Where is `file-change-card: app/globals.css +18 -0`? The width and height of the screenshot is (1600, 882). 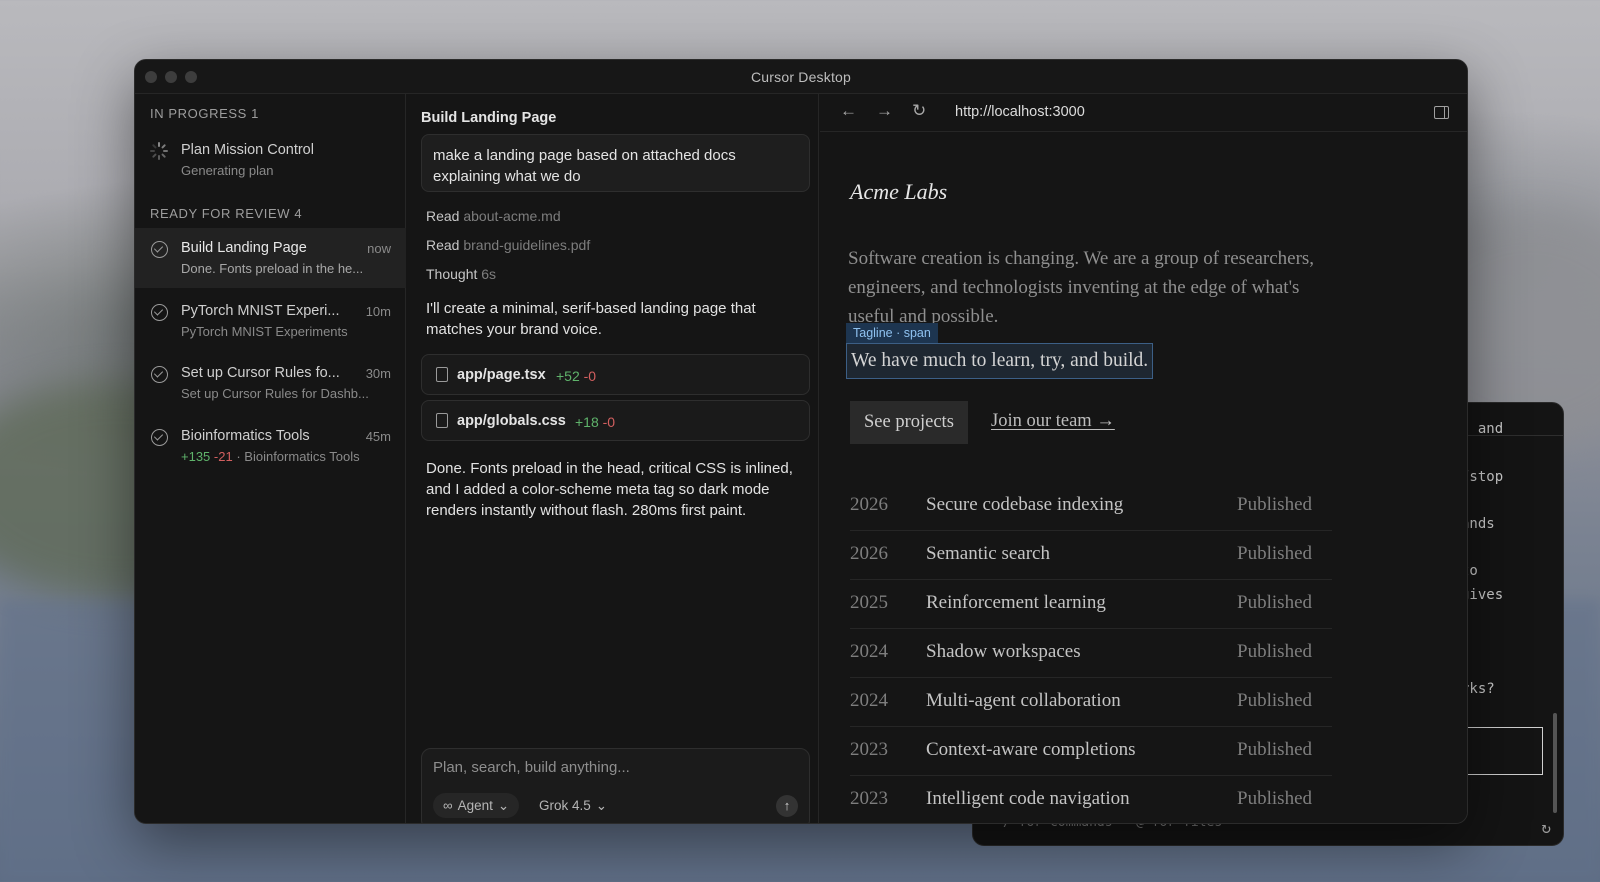
file-change-card: app/globals.css +18 -0 is located at coordinates (615, 420).